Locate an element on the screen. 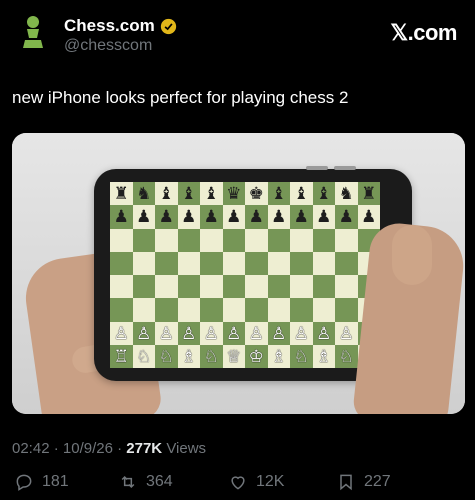  chess-piece-icon: ♞ is located at coordinates (143, 193).